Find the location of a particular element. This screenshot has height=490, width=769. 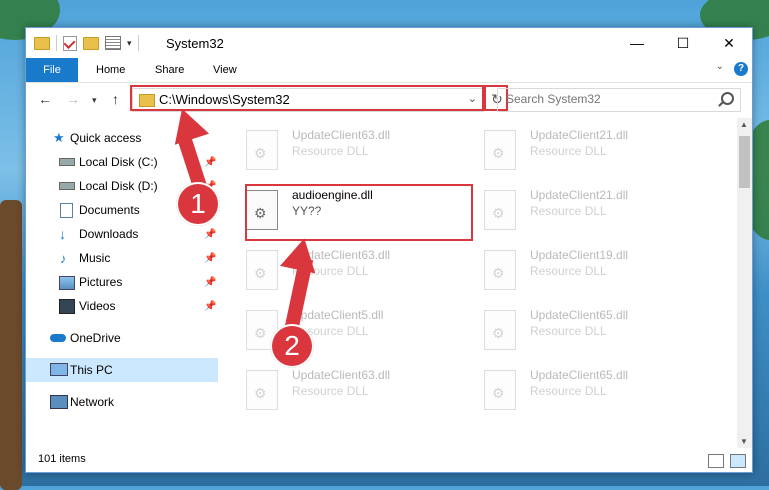

sidebar-item-label: Downloads is located at coordinates (109, 234).